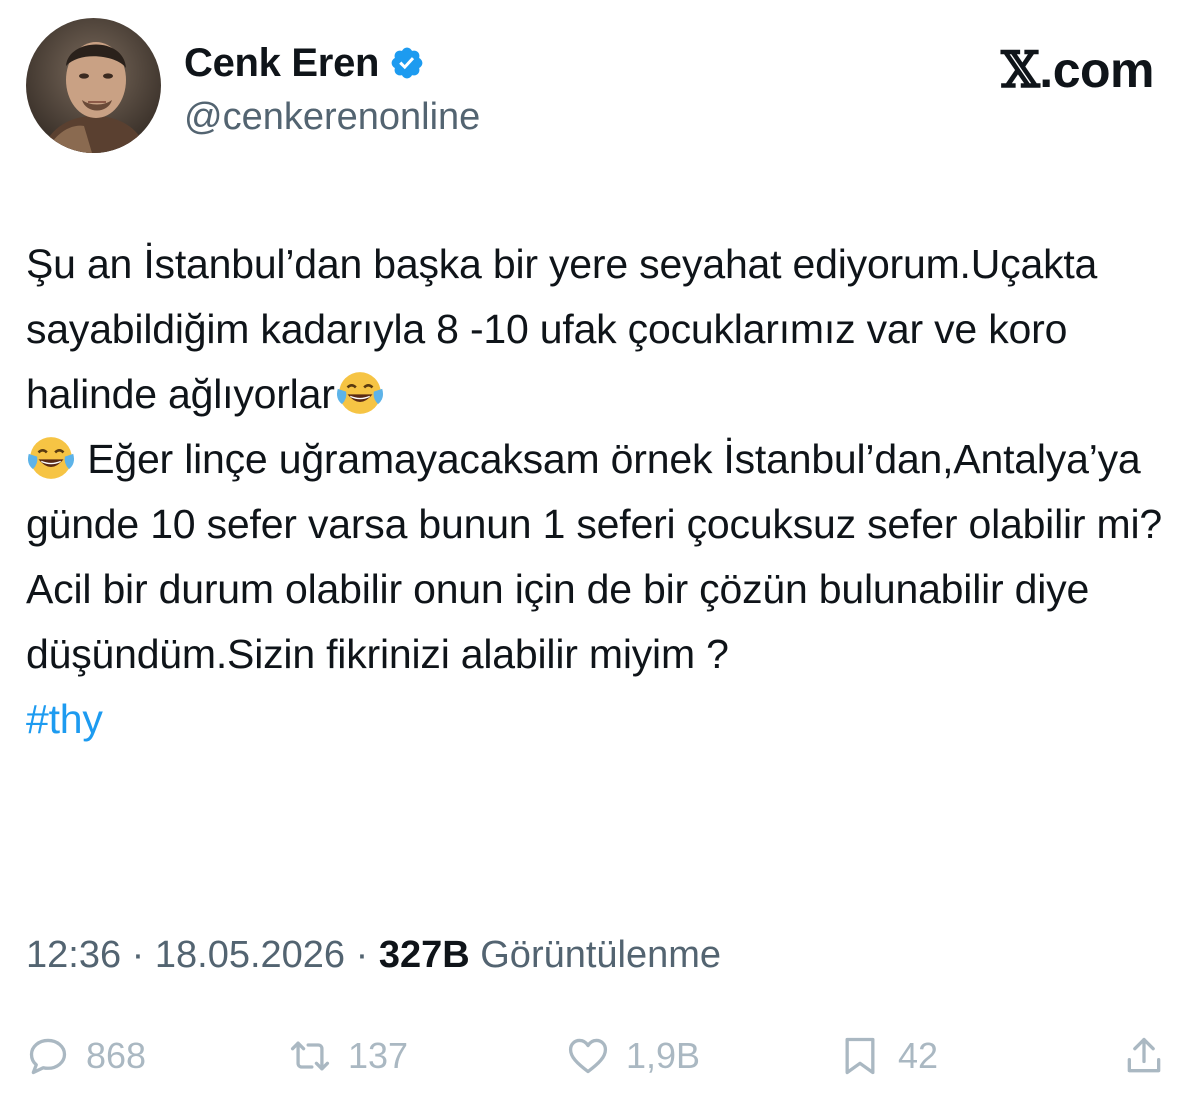 This screenshot has width=1200, height=1112. I want to click on avatar-image, so click(93, 85).